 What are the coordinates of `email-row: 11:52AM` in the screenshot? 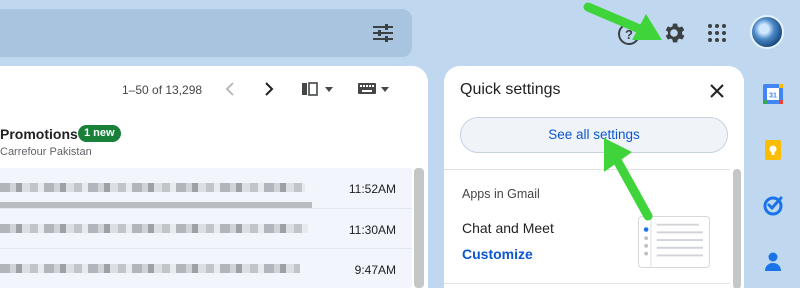 It's located at (206, 188).